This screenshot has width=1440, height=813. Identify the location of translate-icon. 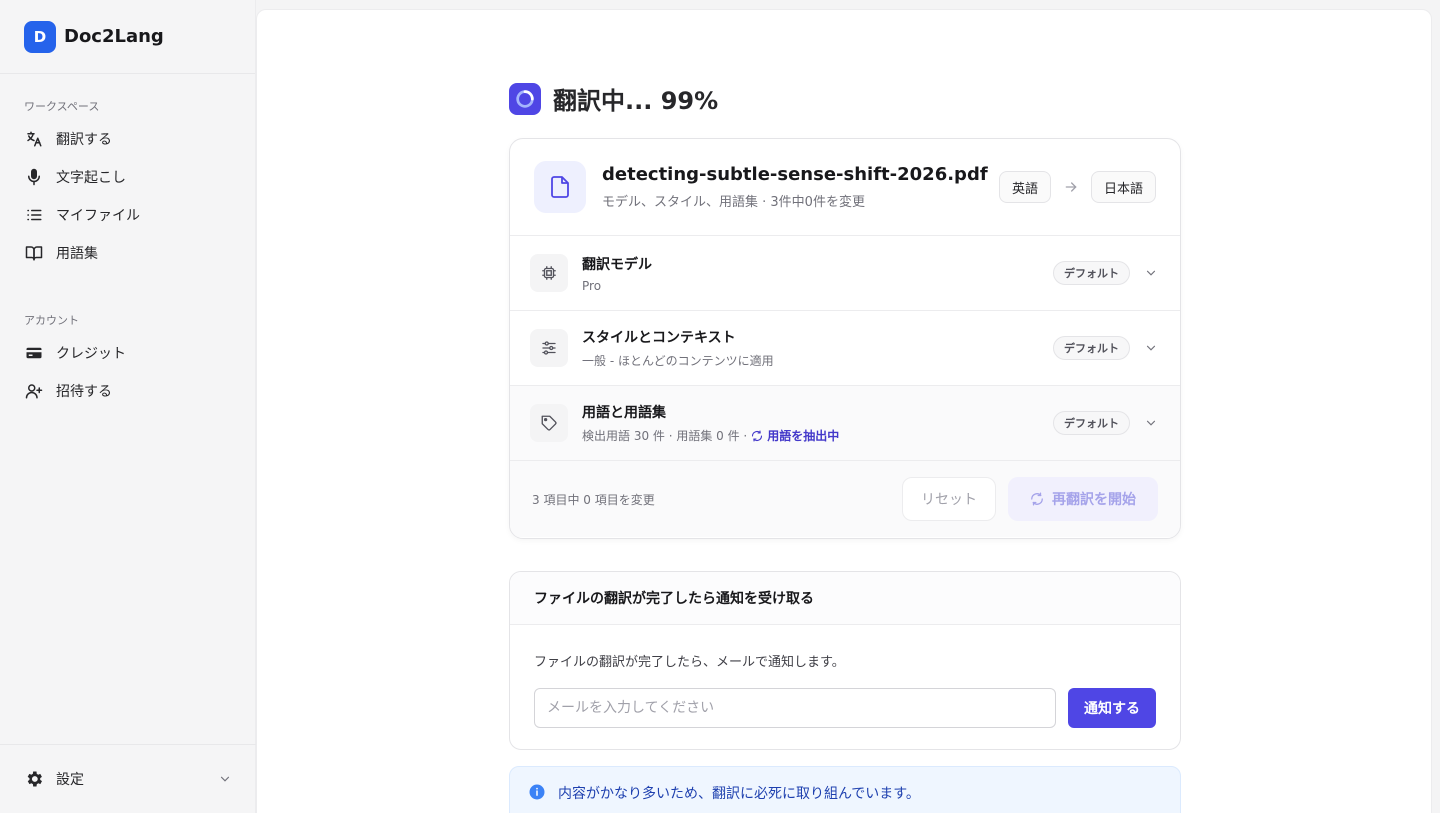
(34, 139).